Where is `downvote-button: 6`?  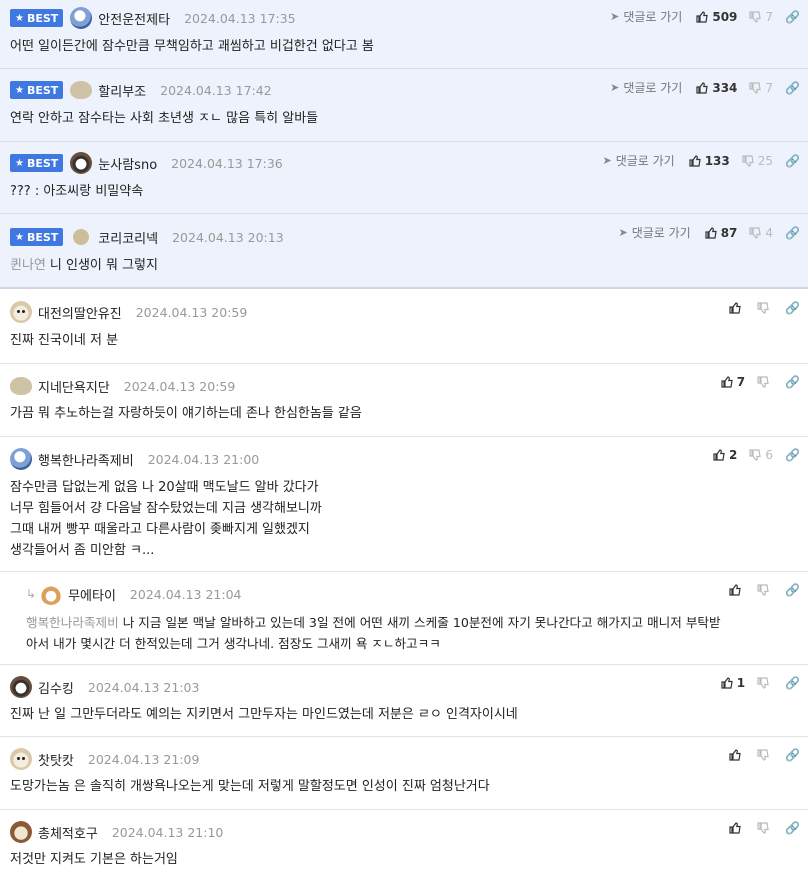
downvote-button: 6 is located at coordinates (761, 455).